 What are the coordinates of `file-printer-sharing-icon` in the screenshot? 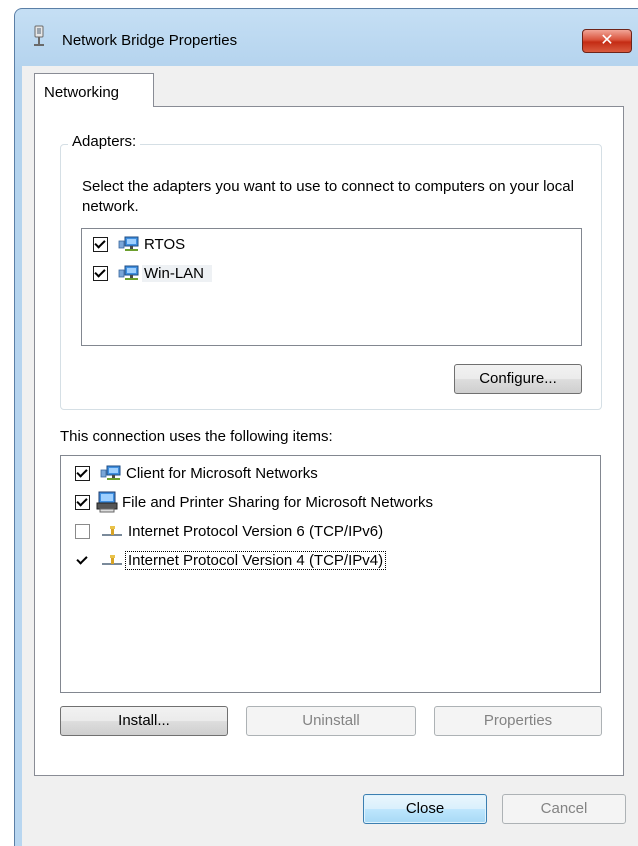 It's located at (107, 502).